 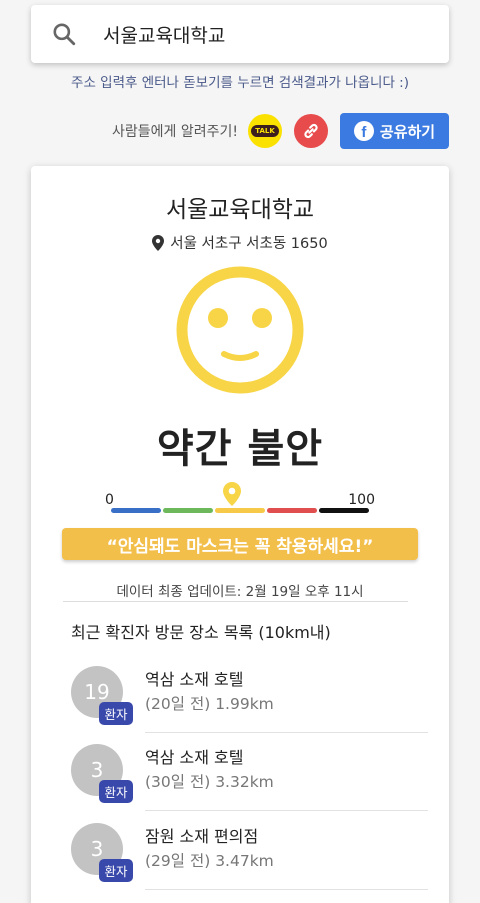 What do you see at coordinates (240, 592) in the screenshot?
I see `last-updated: 데이터 최종 업데이트: 2월 19일 오후 11시` at bounding box center [240, 592].